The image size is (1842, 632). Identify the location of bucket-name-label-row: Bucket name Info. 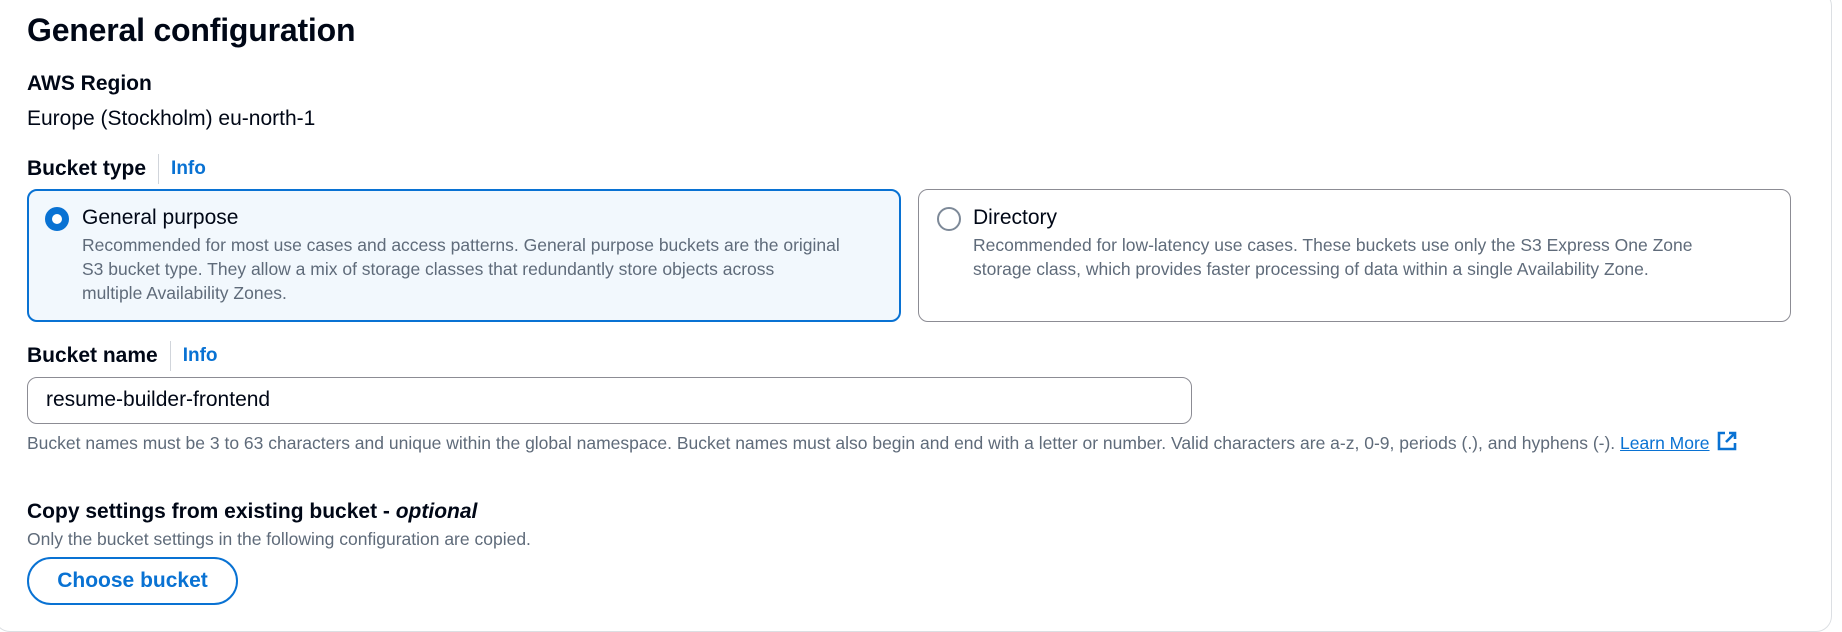
(122, 356).